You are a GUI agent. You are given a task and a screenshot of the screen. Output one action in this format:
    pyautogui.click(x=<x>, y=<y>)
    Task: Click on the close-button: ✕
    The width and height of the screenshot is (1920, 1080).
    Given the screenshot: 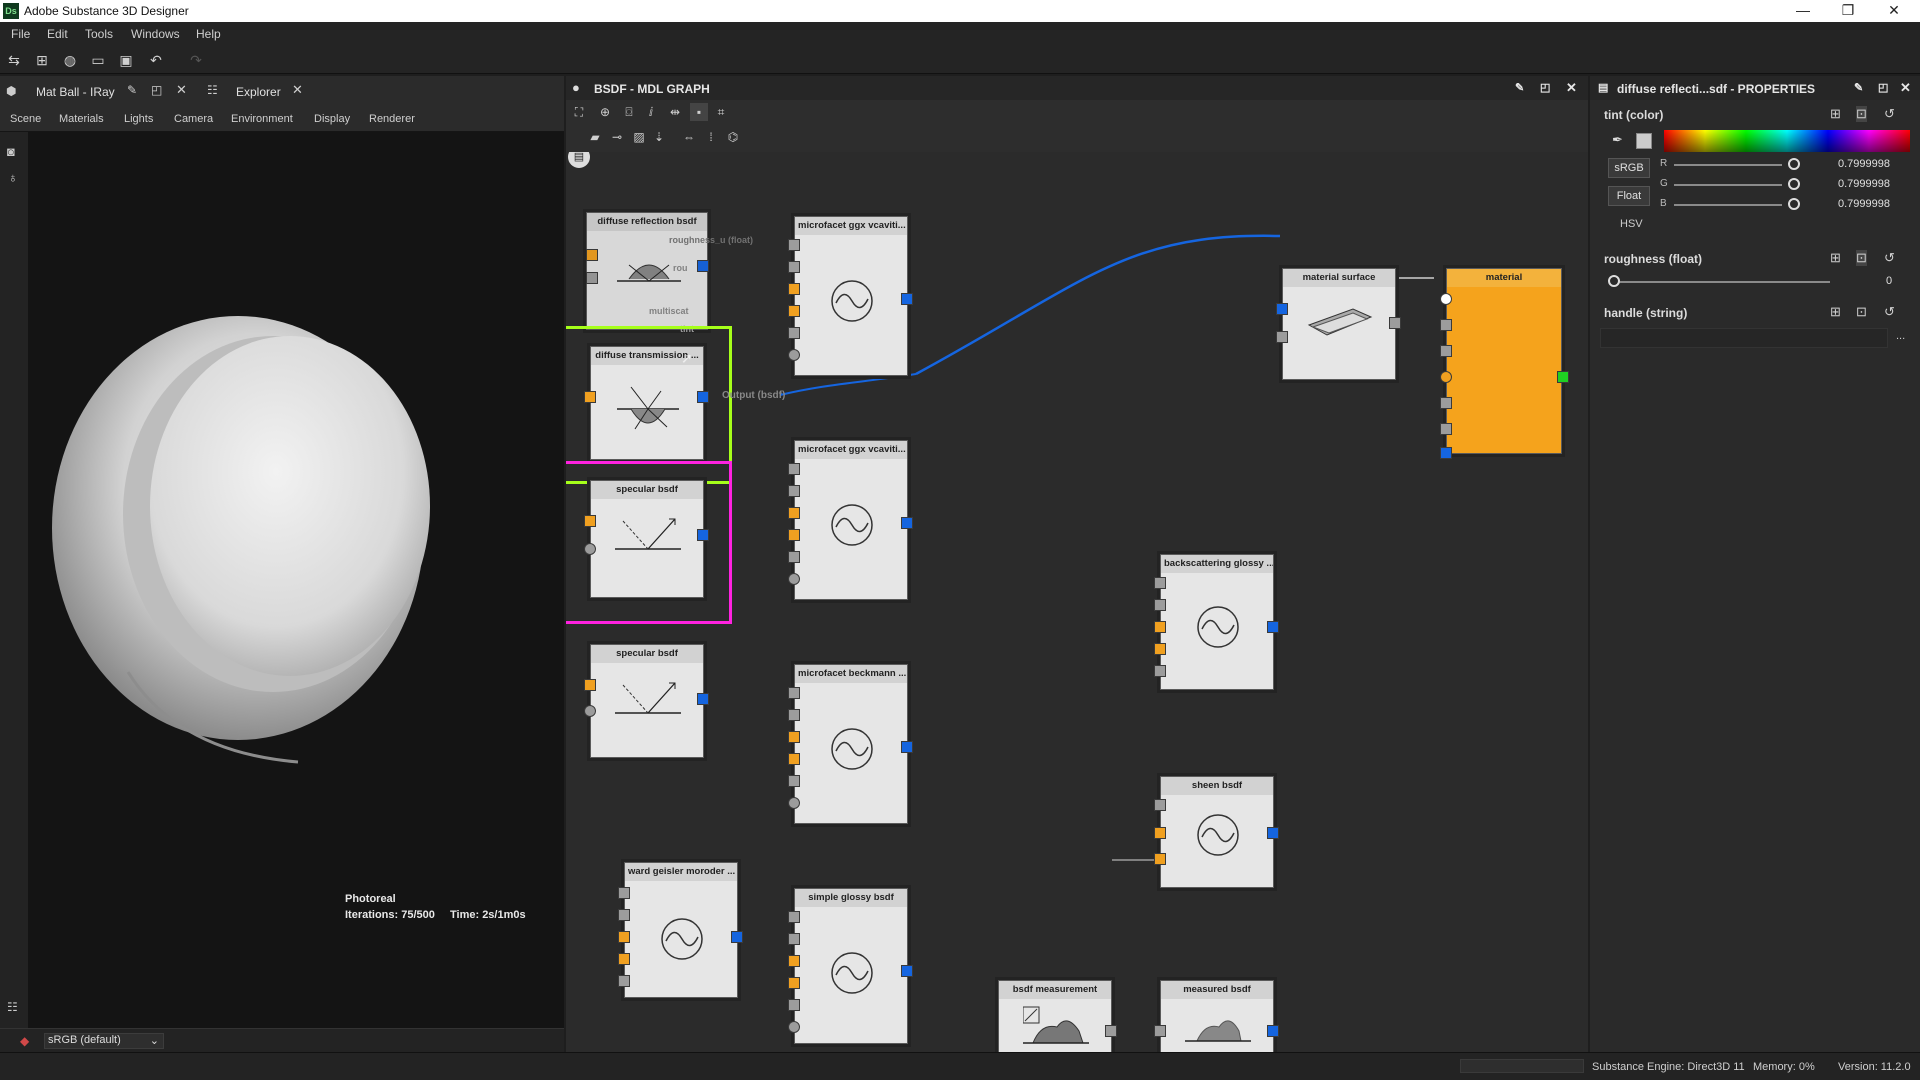 What is the action you would take?
    pyautogui.click(x=1894, y=11)
    